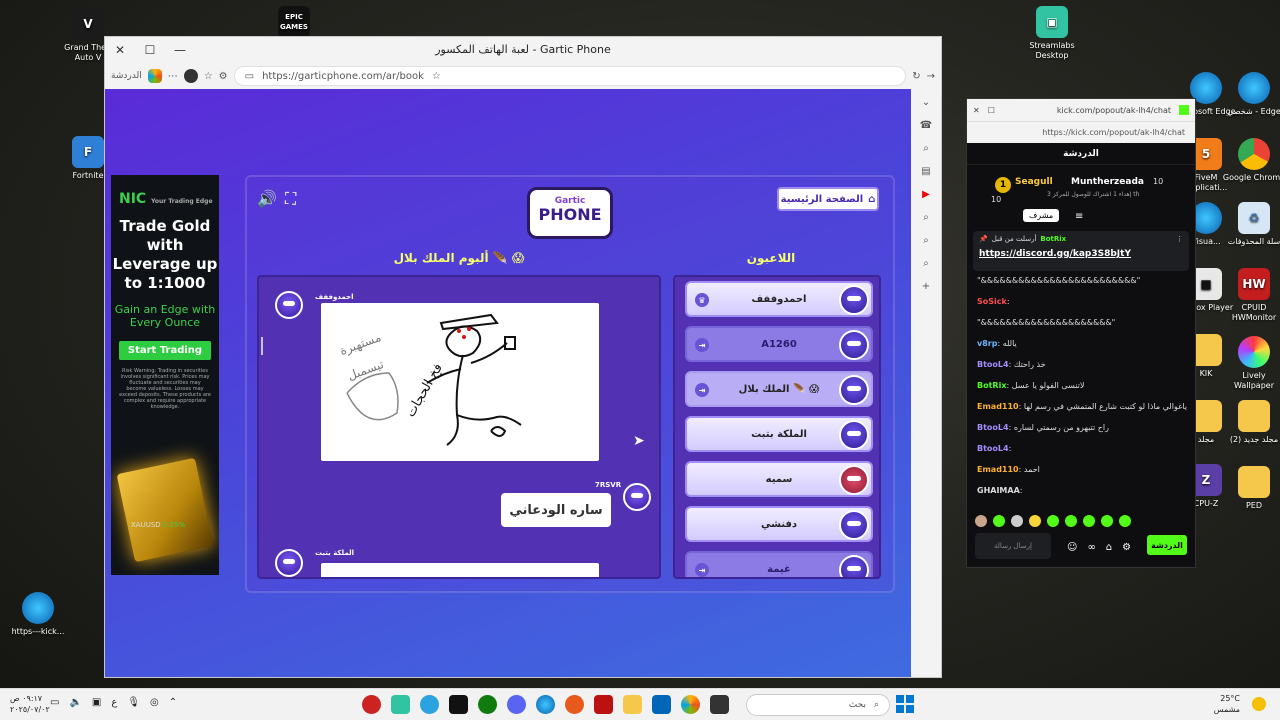 This screenshot has width=1280, height=720. I want to click on network-icon: ▣, so click(96, 702).